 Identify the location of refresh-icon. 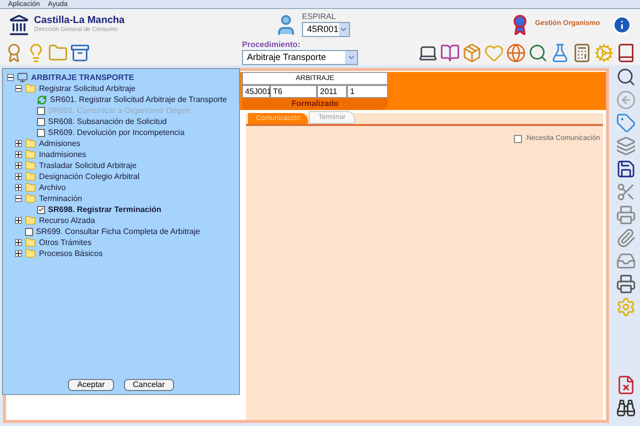
(42, 99).